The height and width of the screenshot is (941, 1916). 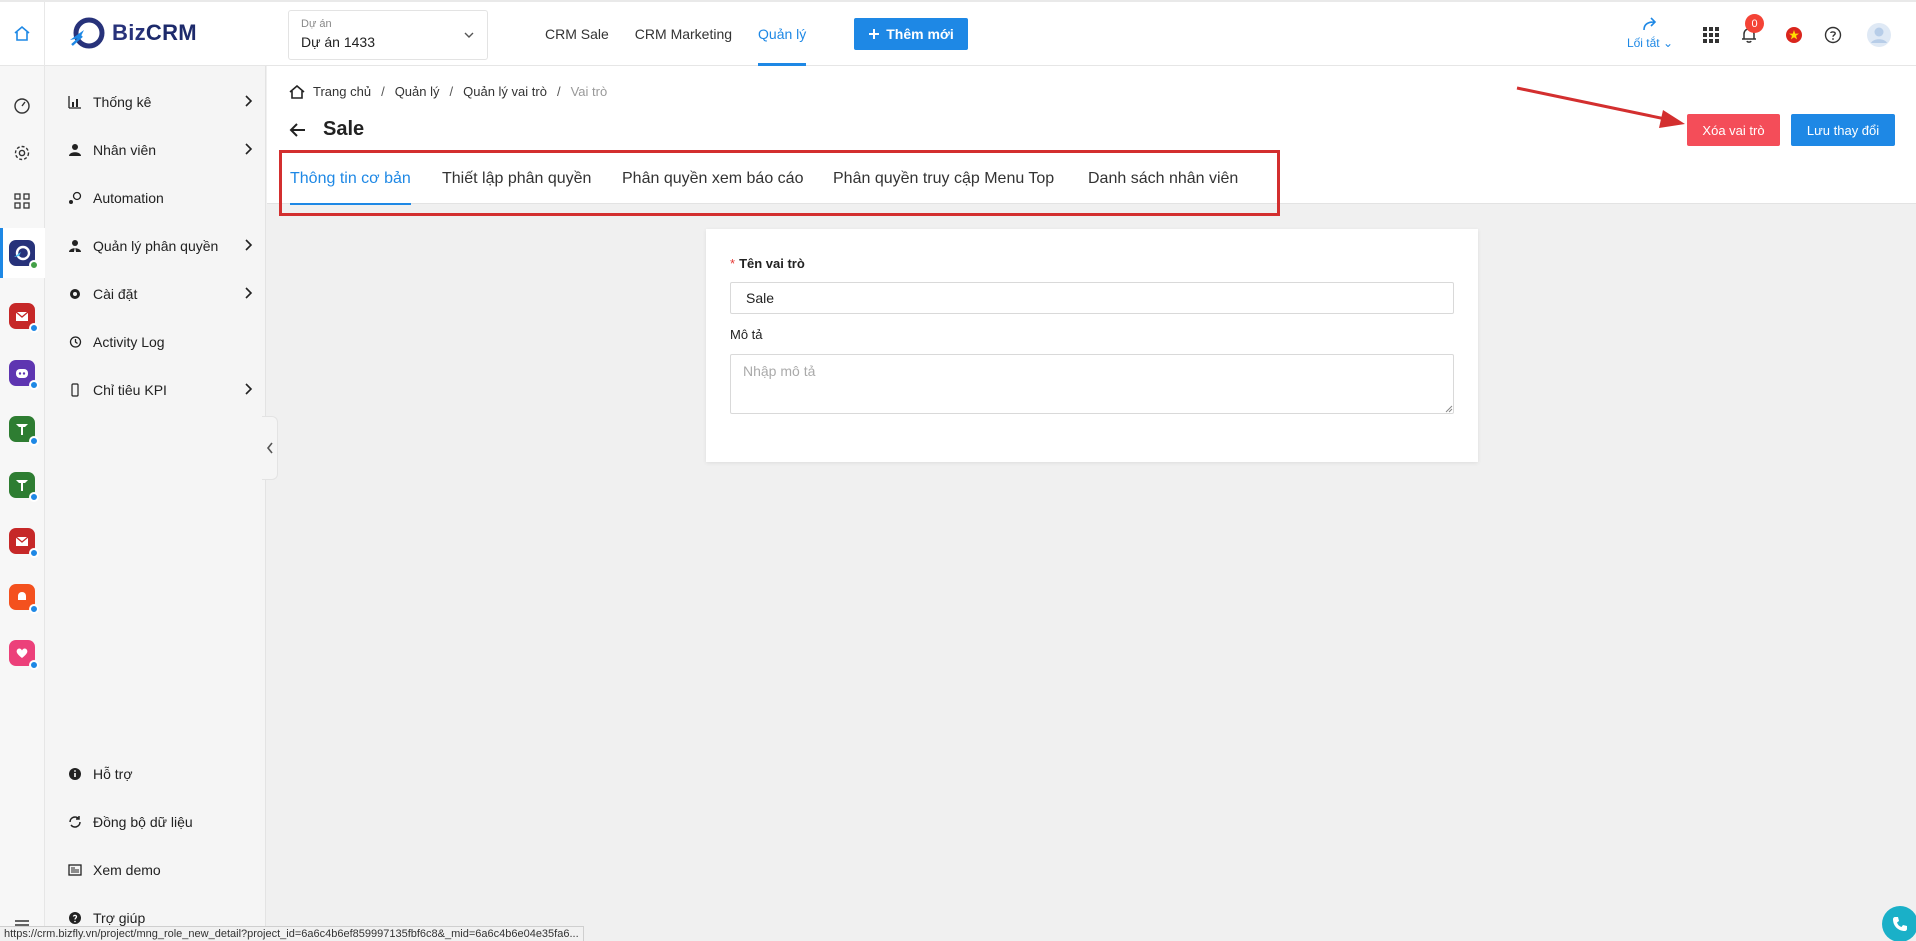 What do you see at coordinates (75, 198) in the screenshot?
I see `automation-icon` at bounding box center [75, 198].